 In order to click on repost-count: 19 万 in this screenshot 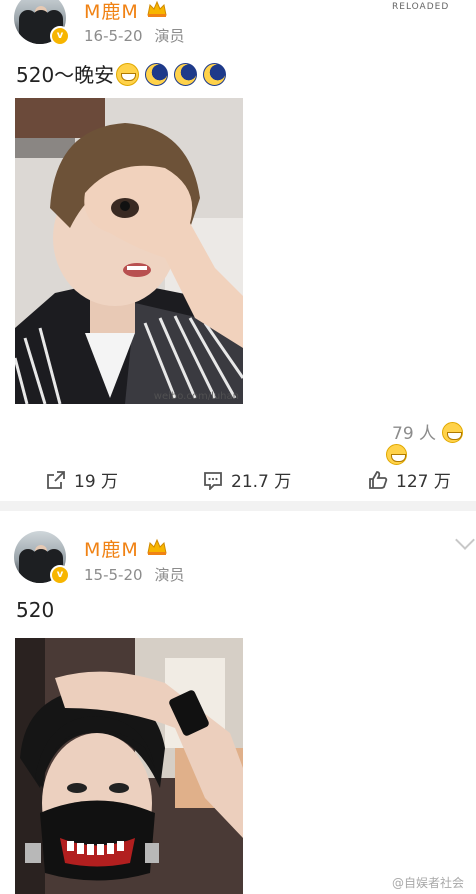, I will do `click(96, 482)`.